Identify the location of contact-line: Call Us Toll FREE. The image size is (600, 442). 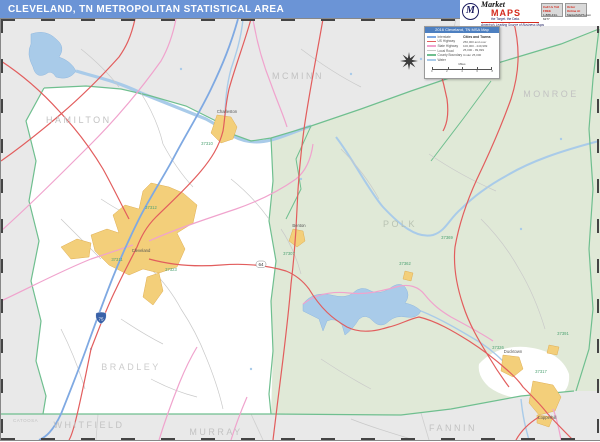
(551, 9).